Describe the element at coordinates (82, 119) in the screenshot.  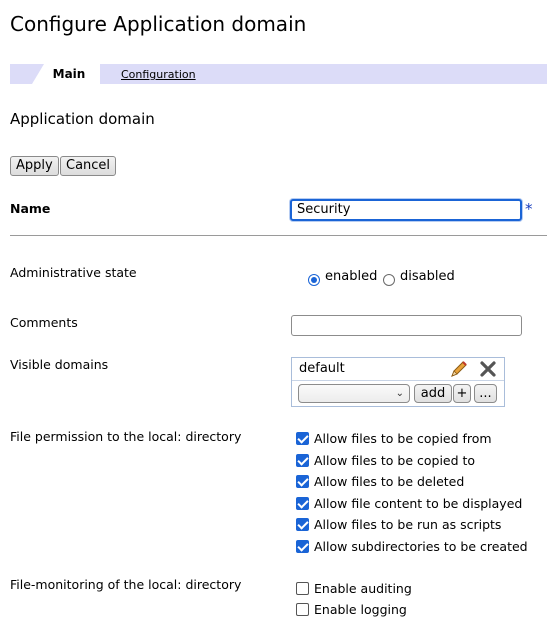
I see `section-heading: Application domain` at that location.